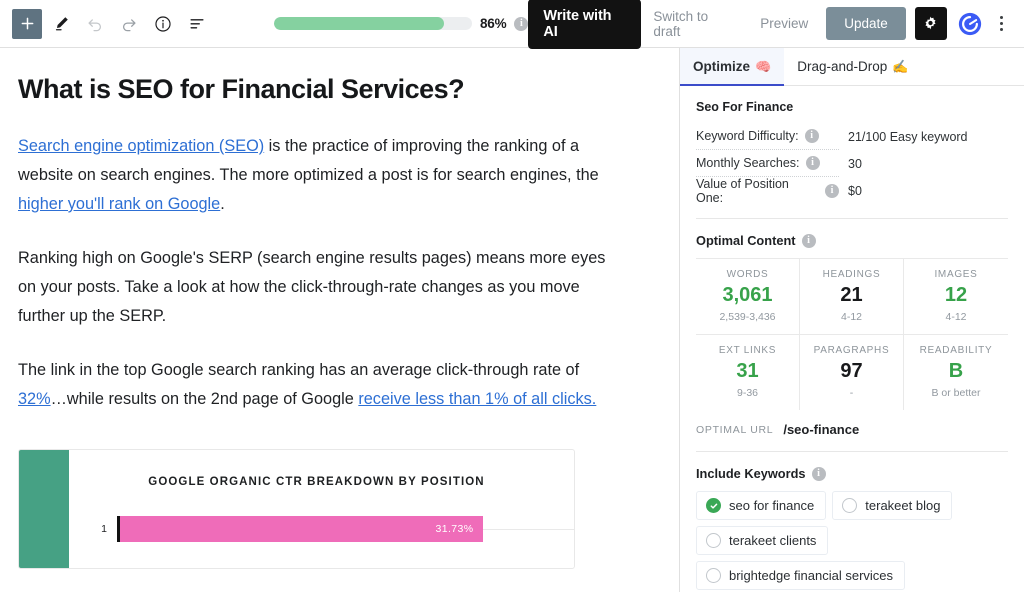 The height and width of the screenshot is (592, 1024). What do you see at coordinates (746, 240) in the screenshot?
I see `optimal-content-title: Optimal Content` at bounding box center [746, 240].